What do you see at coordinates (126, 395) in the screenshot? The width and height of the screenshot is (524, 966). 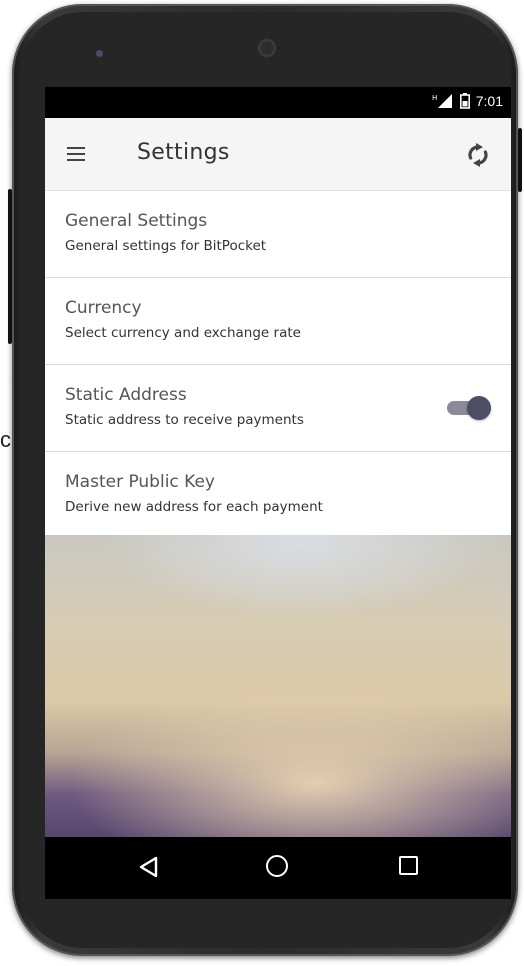 I see `settings-item-title: Static Address` at bounding box center [126, 395].